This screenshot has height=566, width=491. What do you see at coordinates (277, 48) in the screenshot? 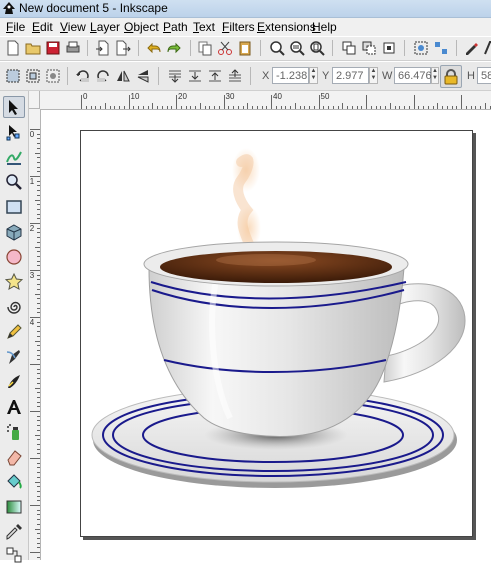
I see `zoom-selection-icon` at bounding box center [277, 48].